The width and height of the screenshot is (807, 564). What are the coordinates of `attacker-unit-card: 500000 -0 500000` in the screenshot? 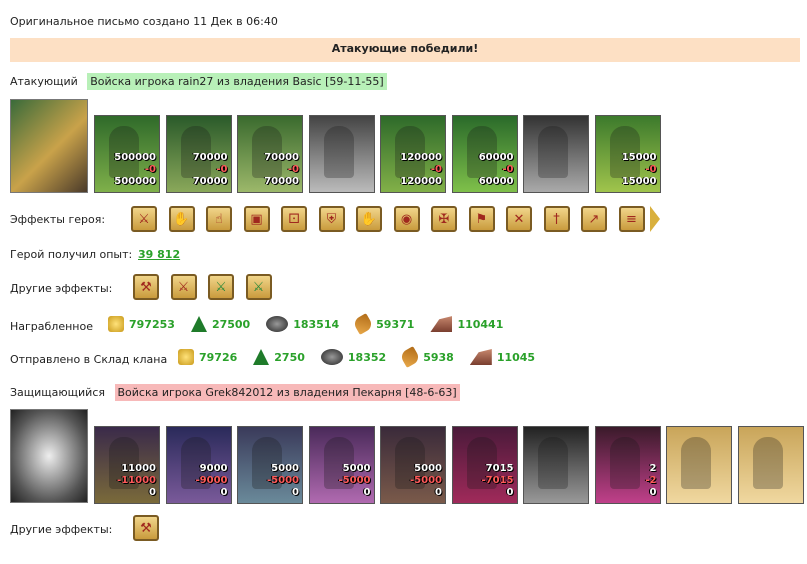 It's located at (127, 154).